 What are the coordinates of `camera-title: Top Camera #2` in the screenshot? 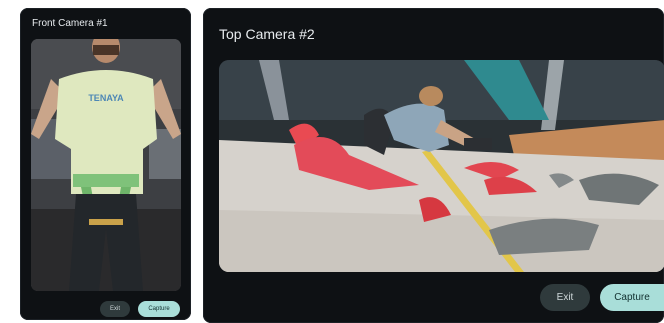 It's located at (267, 34).